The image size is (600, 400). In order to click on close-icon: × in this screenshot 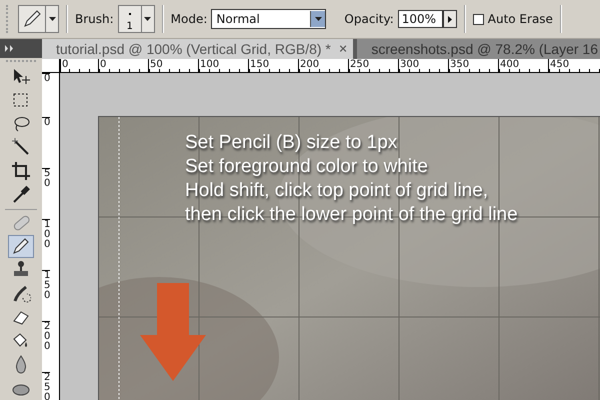, I will do `click(343, 49)`.